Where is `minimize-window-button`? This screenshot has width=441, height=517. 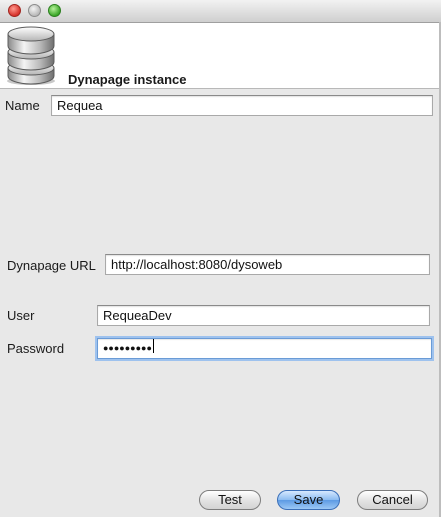 minimize-window-button is located at coordinates (34, 10).